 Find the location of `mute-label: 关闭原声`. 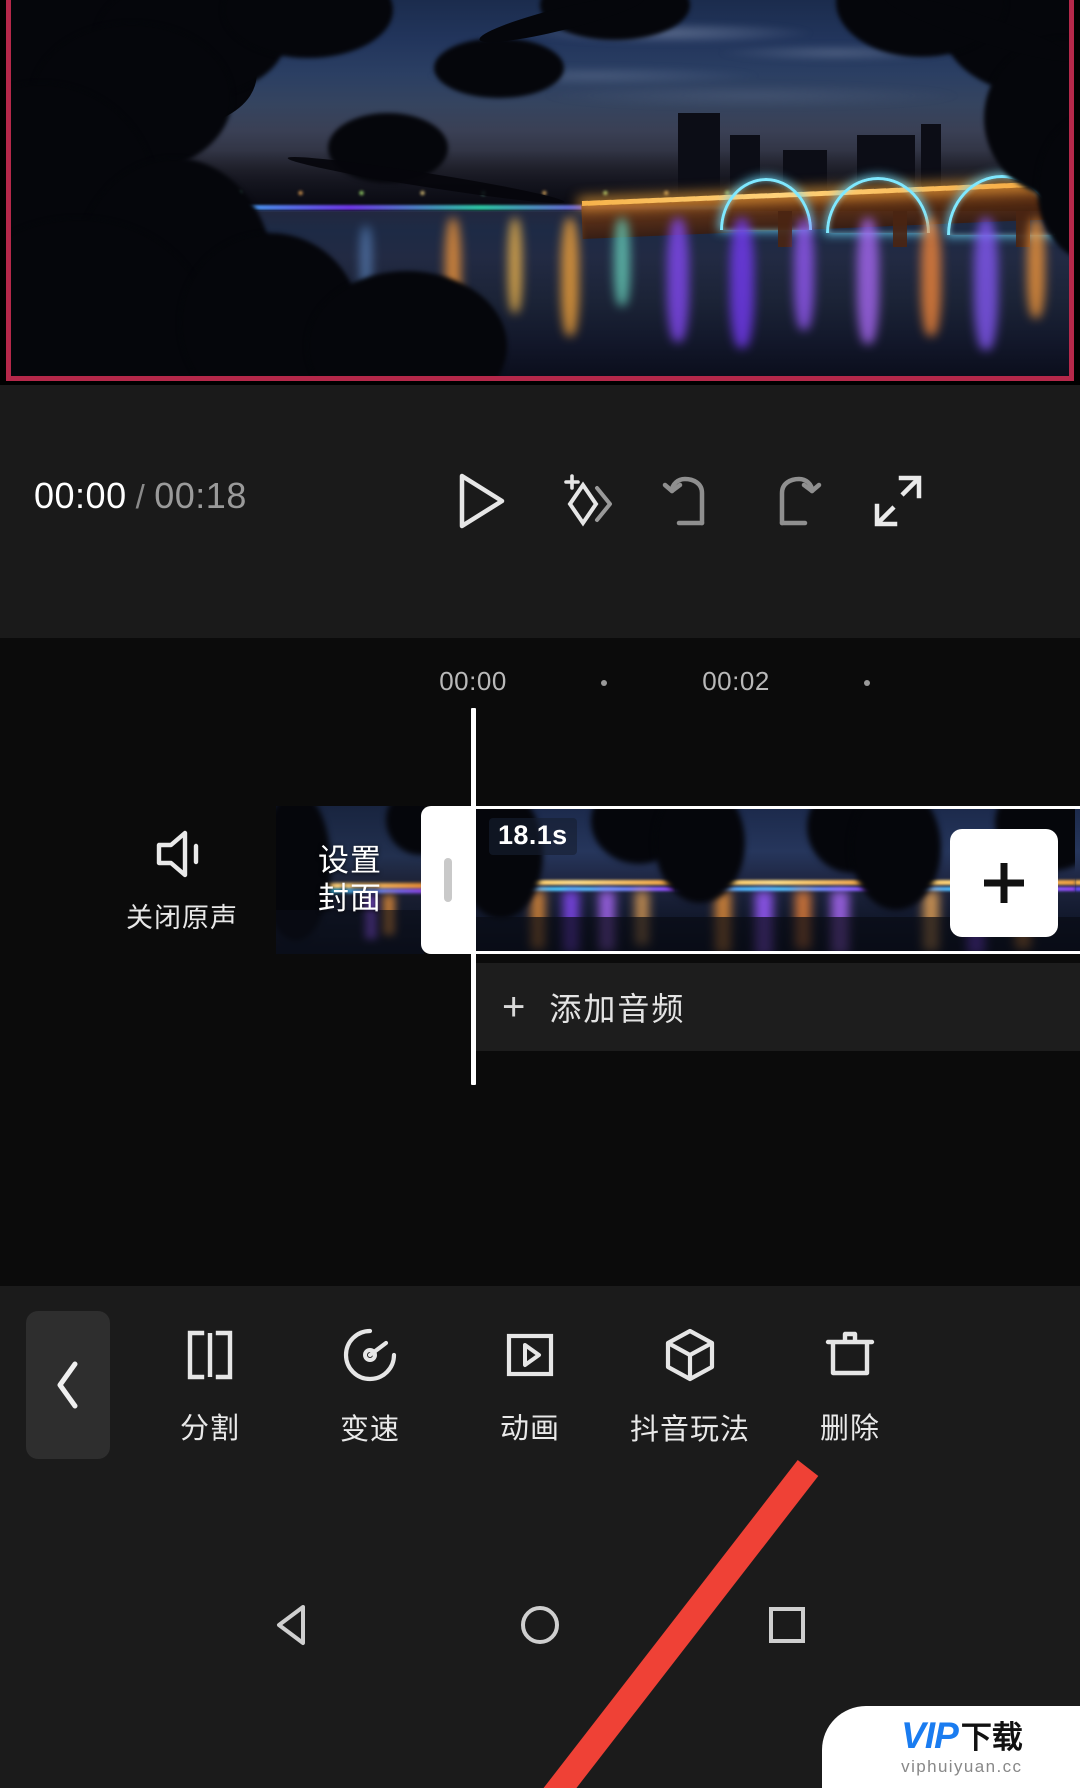

mute-label: 关闭原声 is located at coordinates (182, 917).